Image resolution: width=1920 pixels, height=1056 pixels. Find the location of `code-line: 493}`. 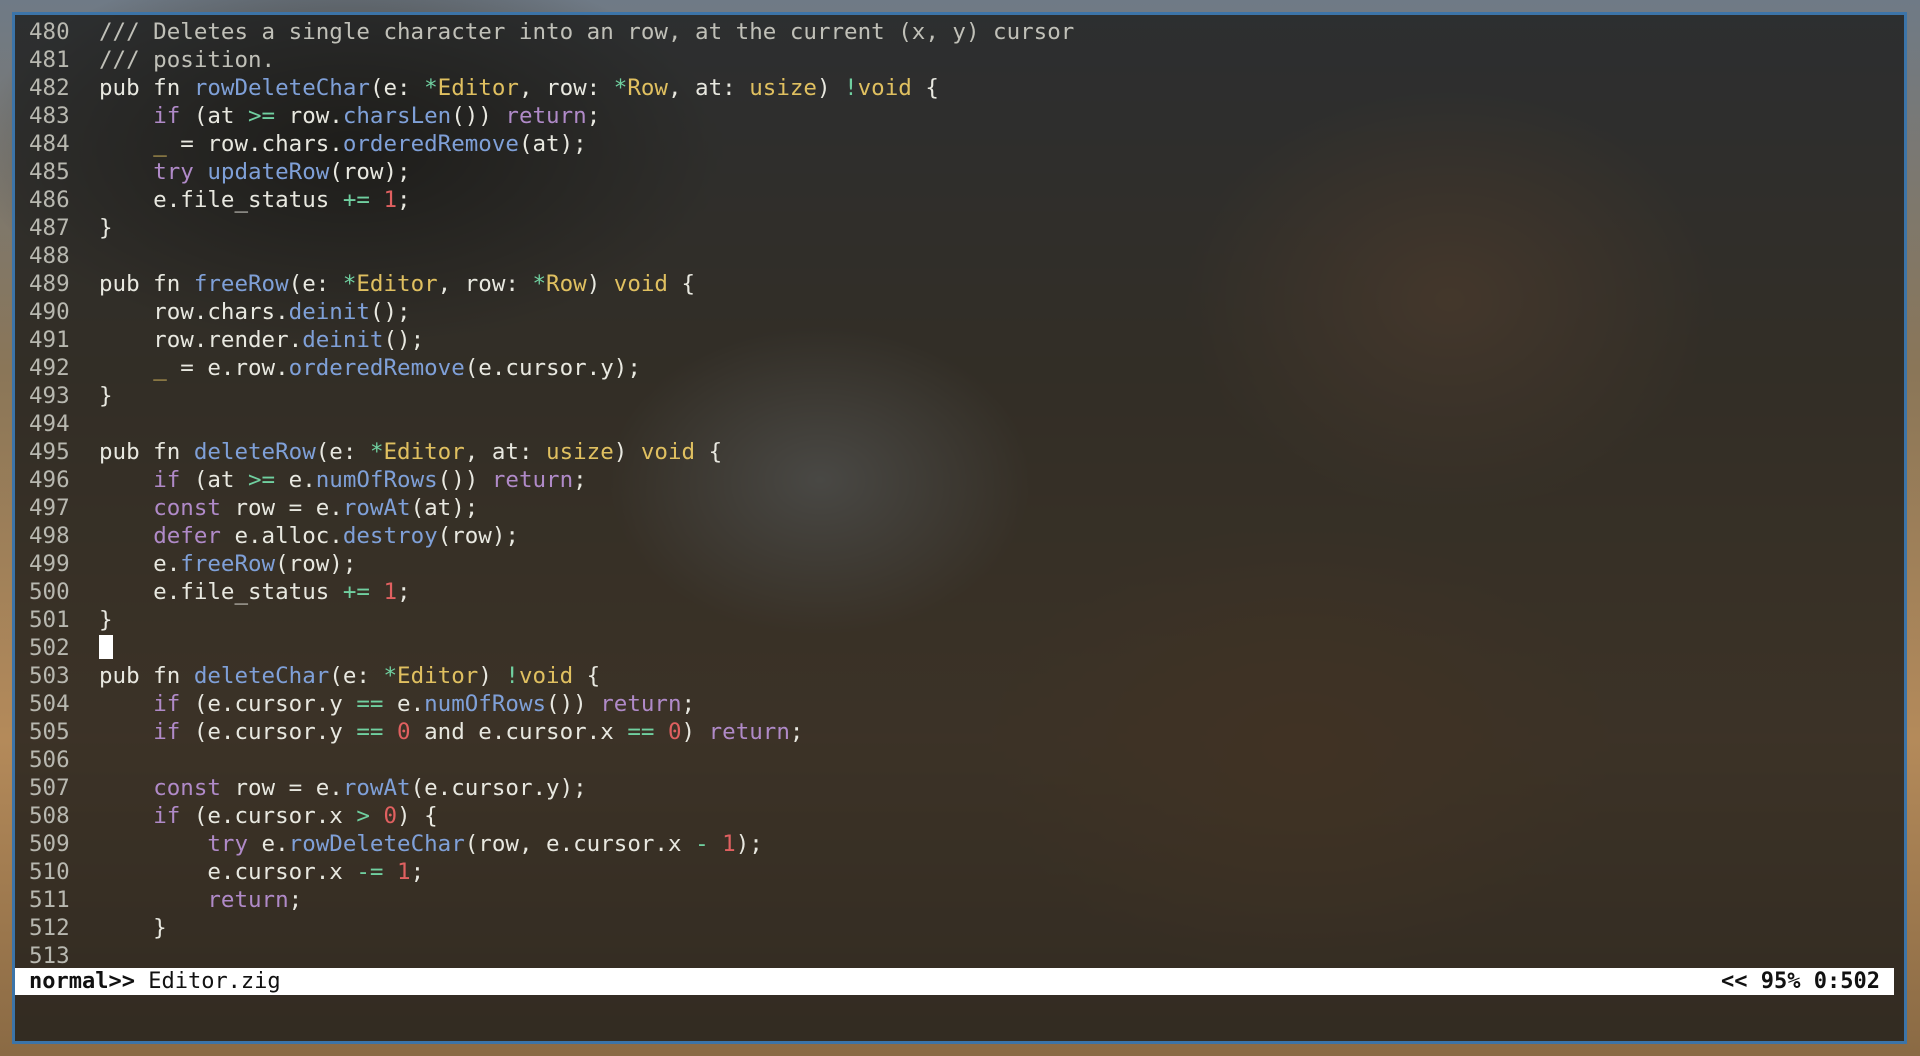

code-line: 493} is located at coordinates (961, 396).